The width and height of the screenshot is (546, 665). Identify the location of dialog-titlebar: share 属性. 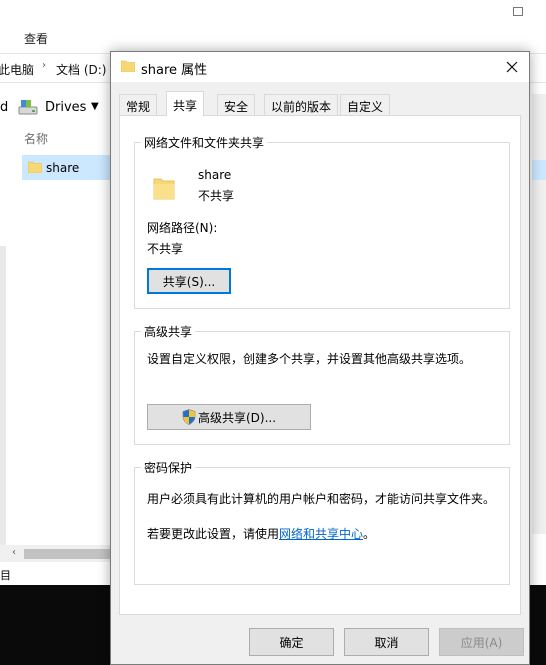
(320, 67).